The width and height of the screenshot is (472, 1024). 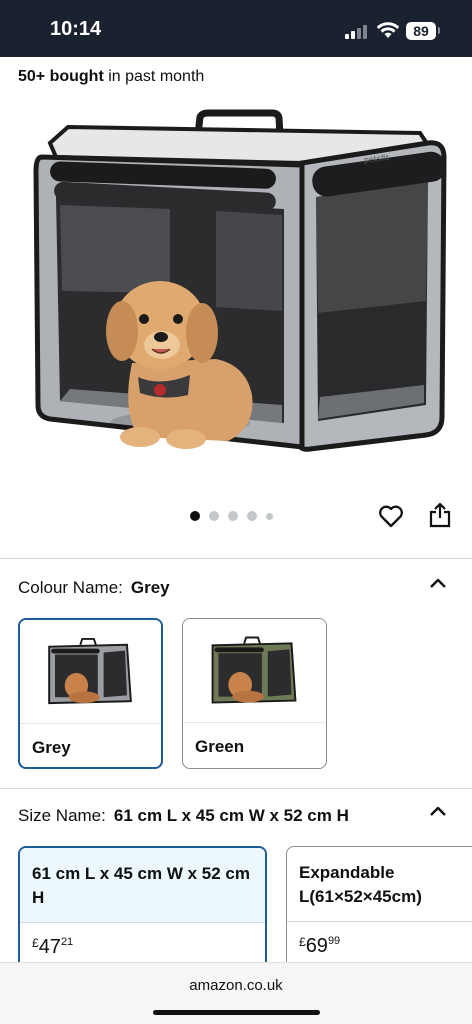 What do you see at coordinates (360, 884) in the screenshot?
I see `size-option-label: Expandable L(61×52×45cm)` at bounding box center [360, 884].